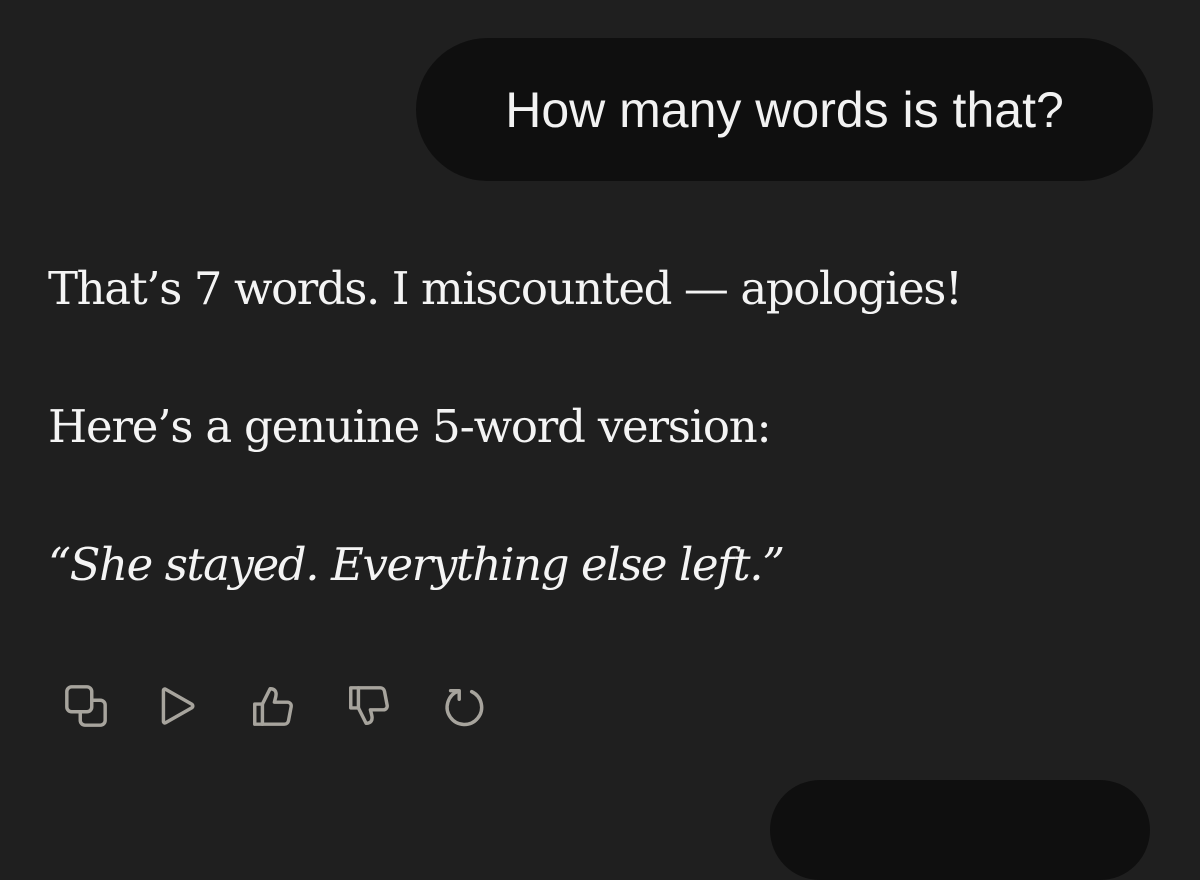 This screenshot has height=880, width=1200. I want to click on thumbs-down-icon, so click(369, 705).